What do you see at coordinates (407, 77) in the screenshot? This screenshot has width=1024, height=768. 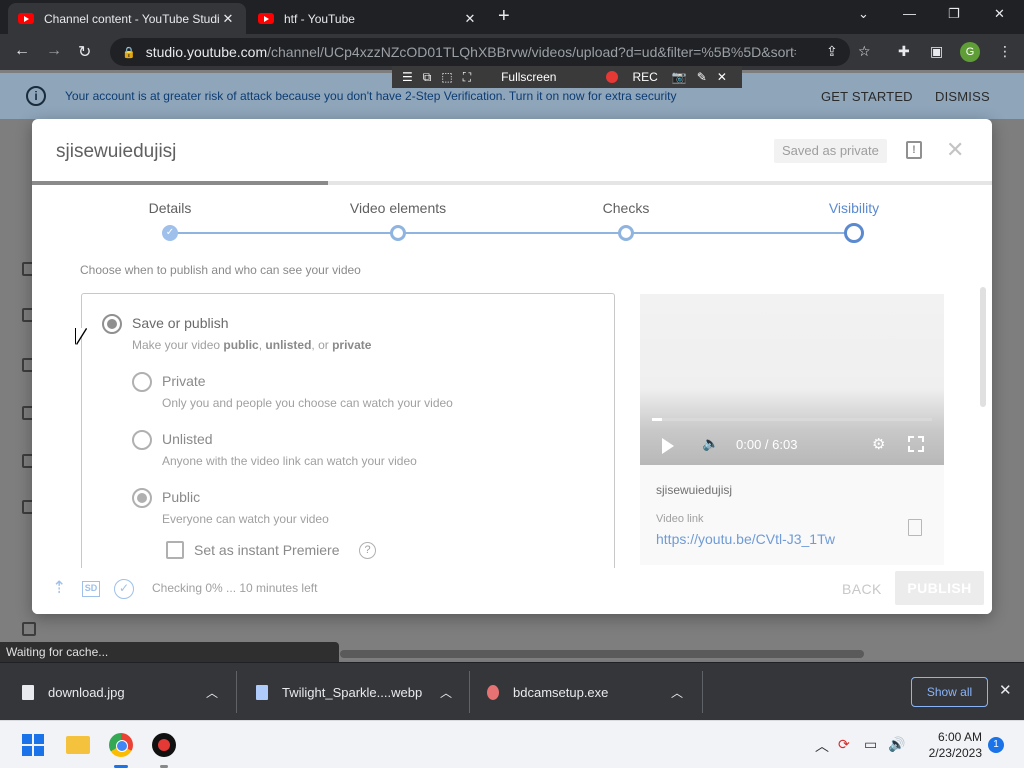 I see `menu-icon: ☰` at bounding box center [407, 77].